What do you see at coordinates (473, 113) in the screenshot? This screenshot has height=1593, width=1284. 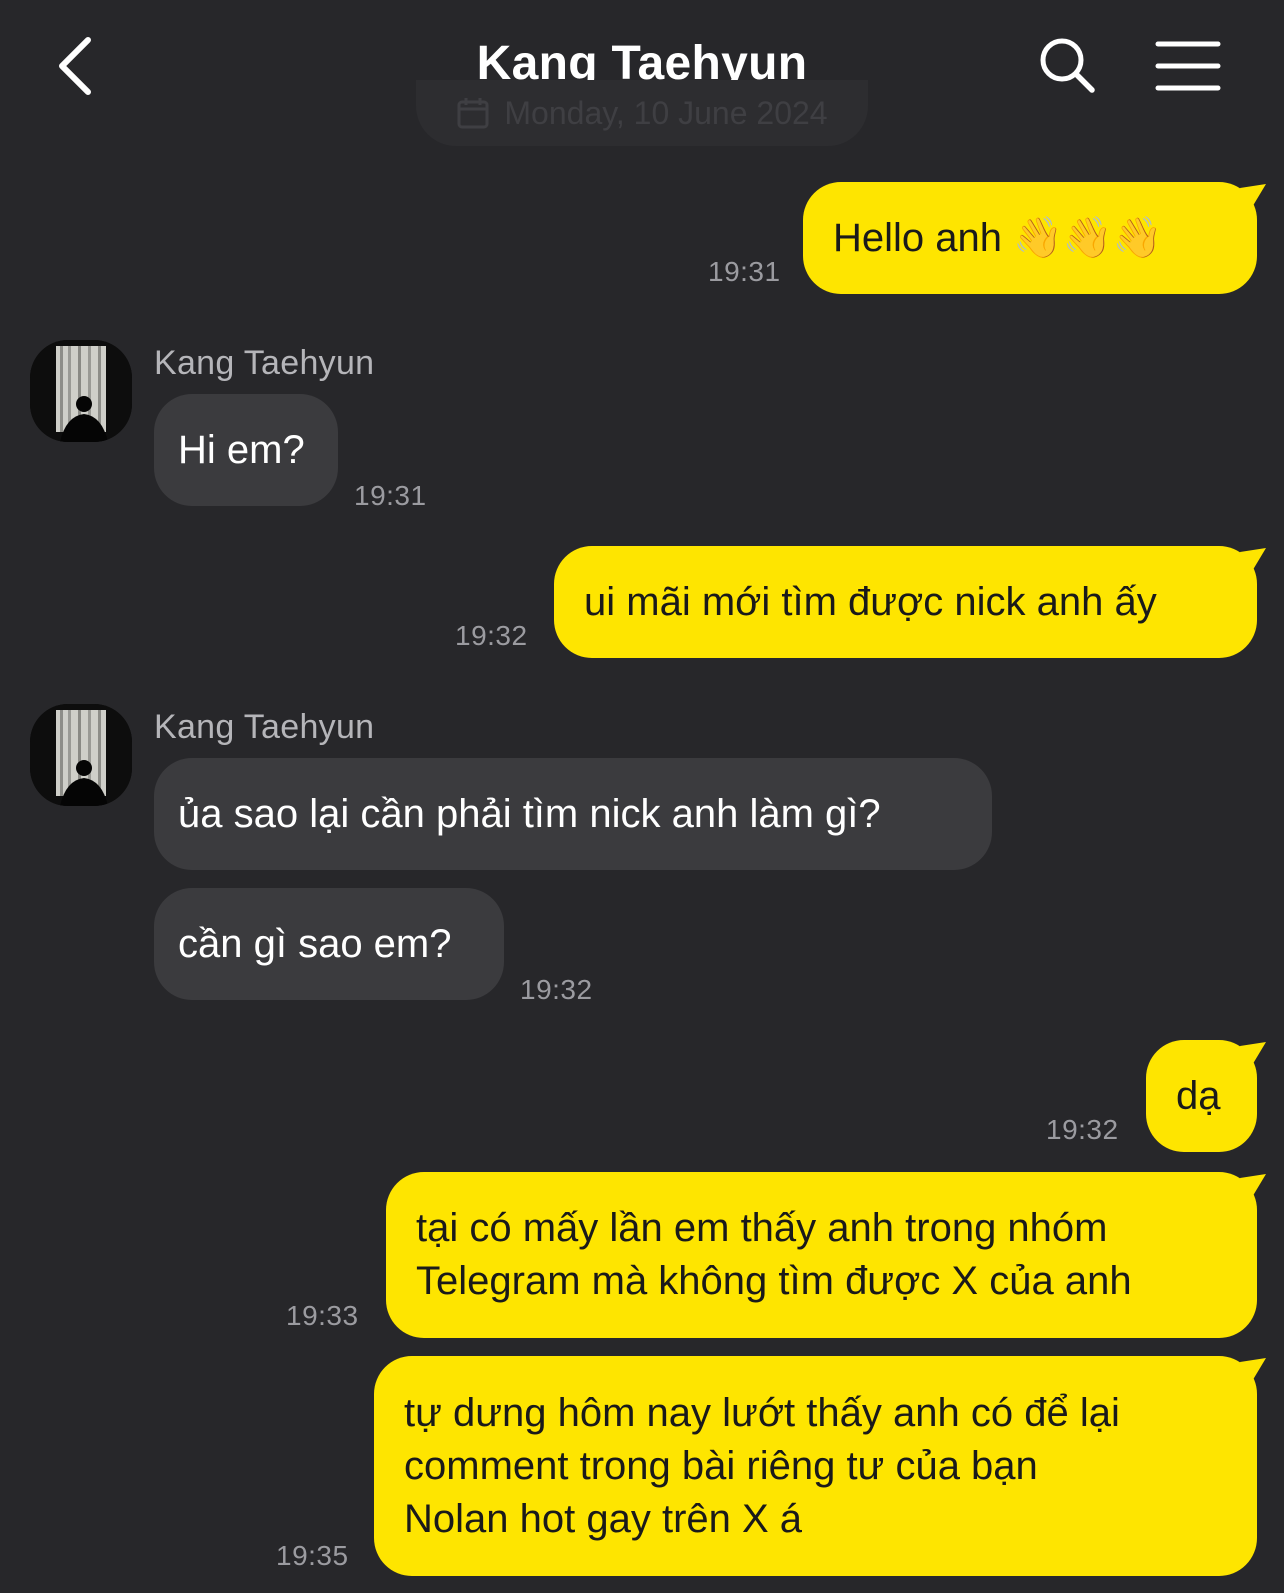 I see `calendar-icon` at bounding box center [473, 113].